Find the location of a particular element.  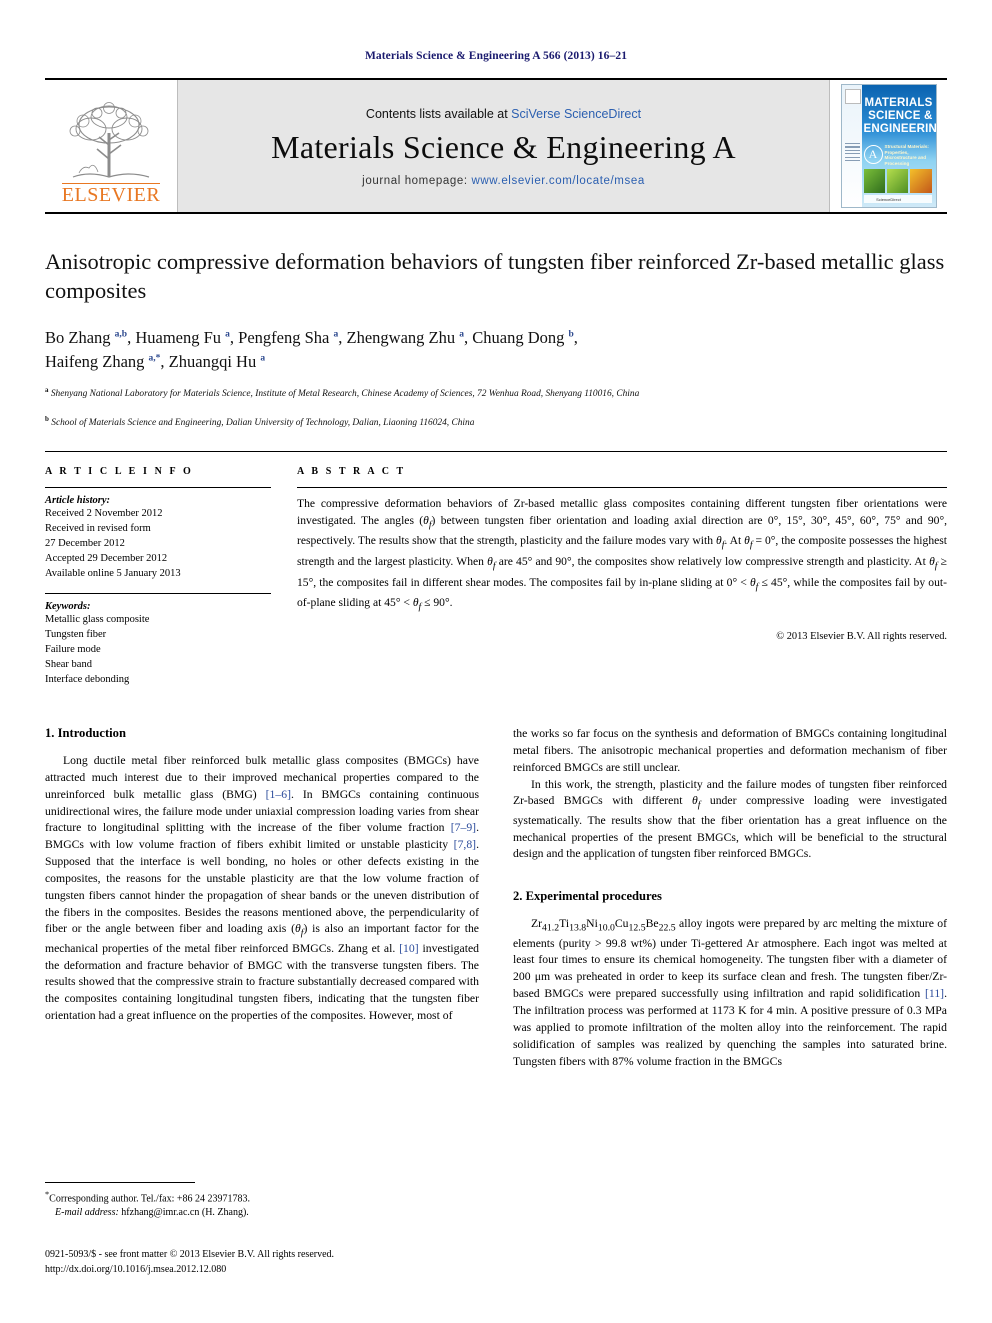

keyword-3: Shear band is located at coordinates (68, 665).